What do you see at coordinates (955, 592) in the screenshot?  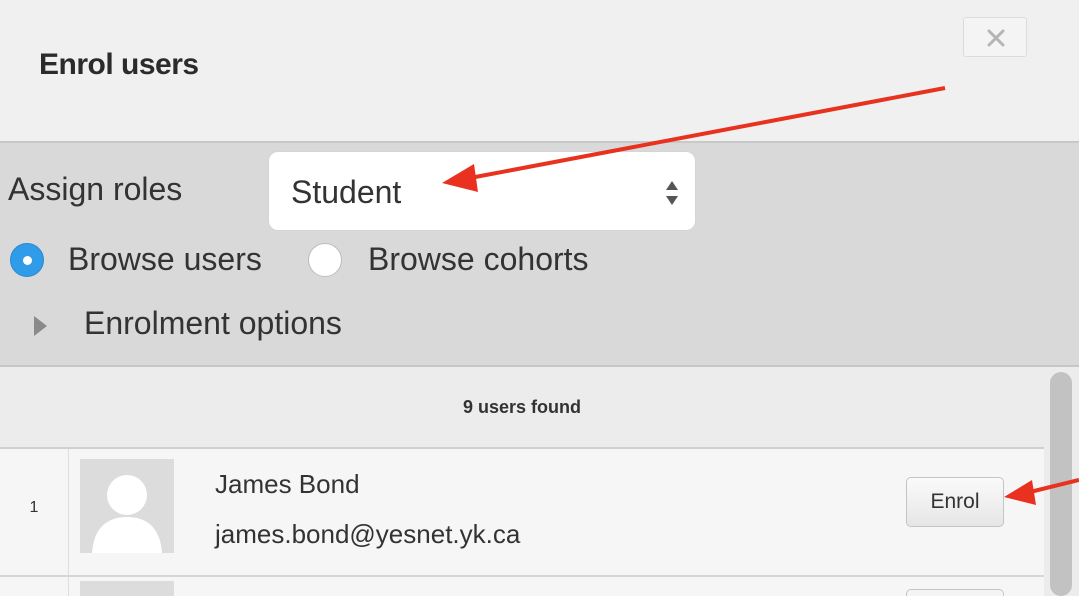 I see `enrol-button` at bounding box center [955, 592].